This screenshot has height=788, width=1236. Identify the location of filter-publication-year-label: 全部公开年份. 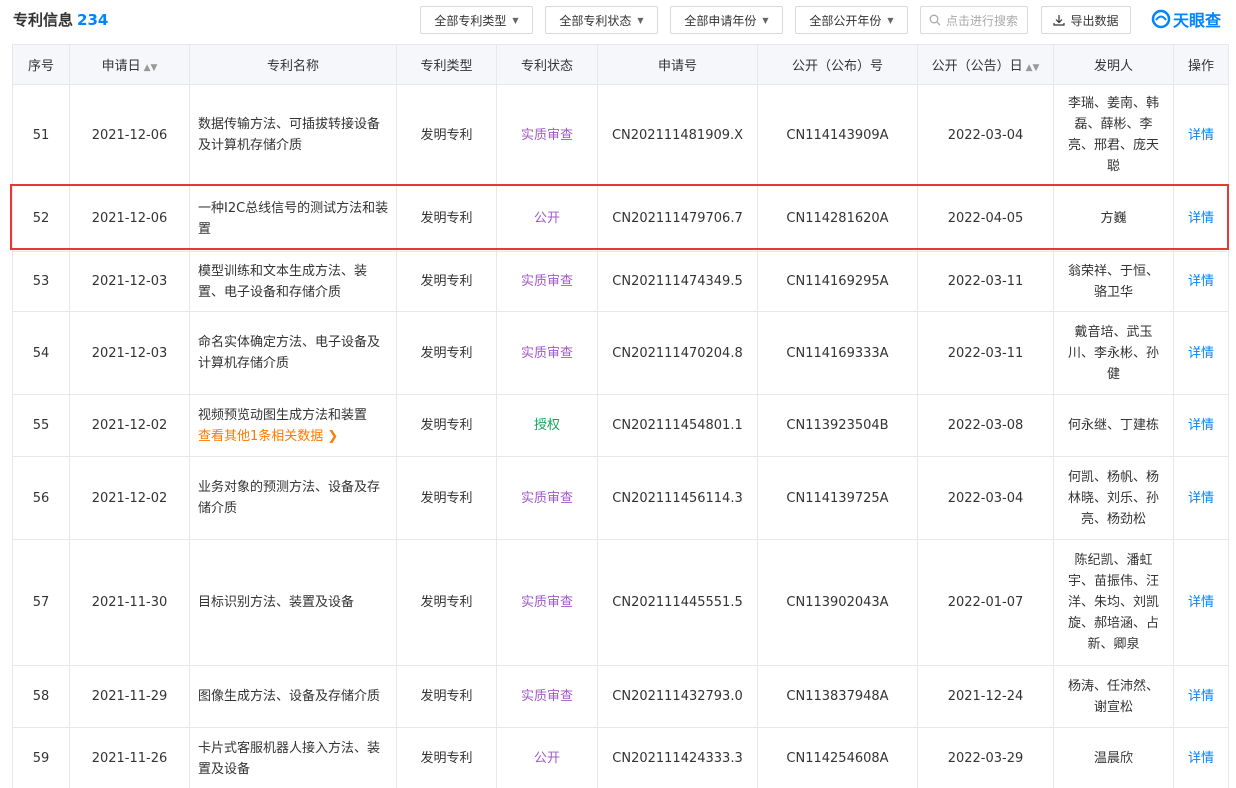
(845, 20).